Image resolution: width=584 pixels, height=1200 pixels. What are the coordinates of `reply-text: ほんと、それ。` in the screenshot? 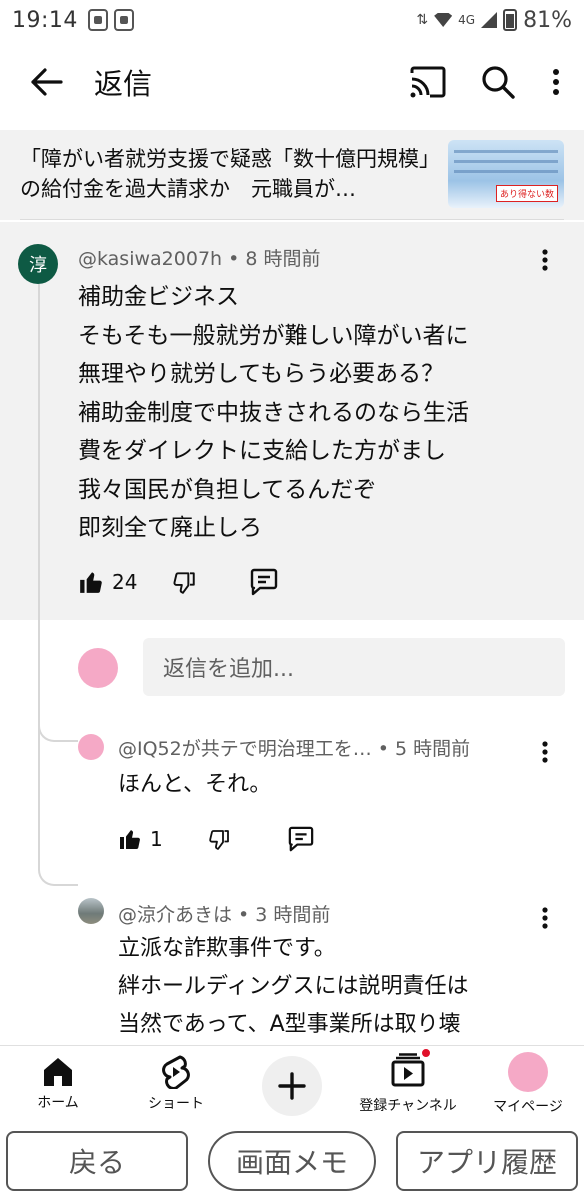 It's located at (194, 785).